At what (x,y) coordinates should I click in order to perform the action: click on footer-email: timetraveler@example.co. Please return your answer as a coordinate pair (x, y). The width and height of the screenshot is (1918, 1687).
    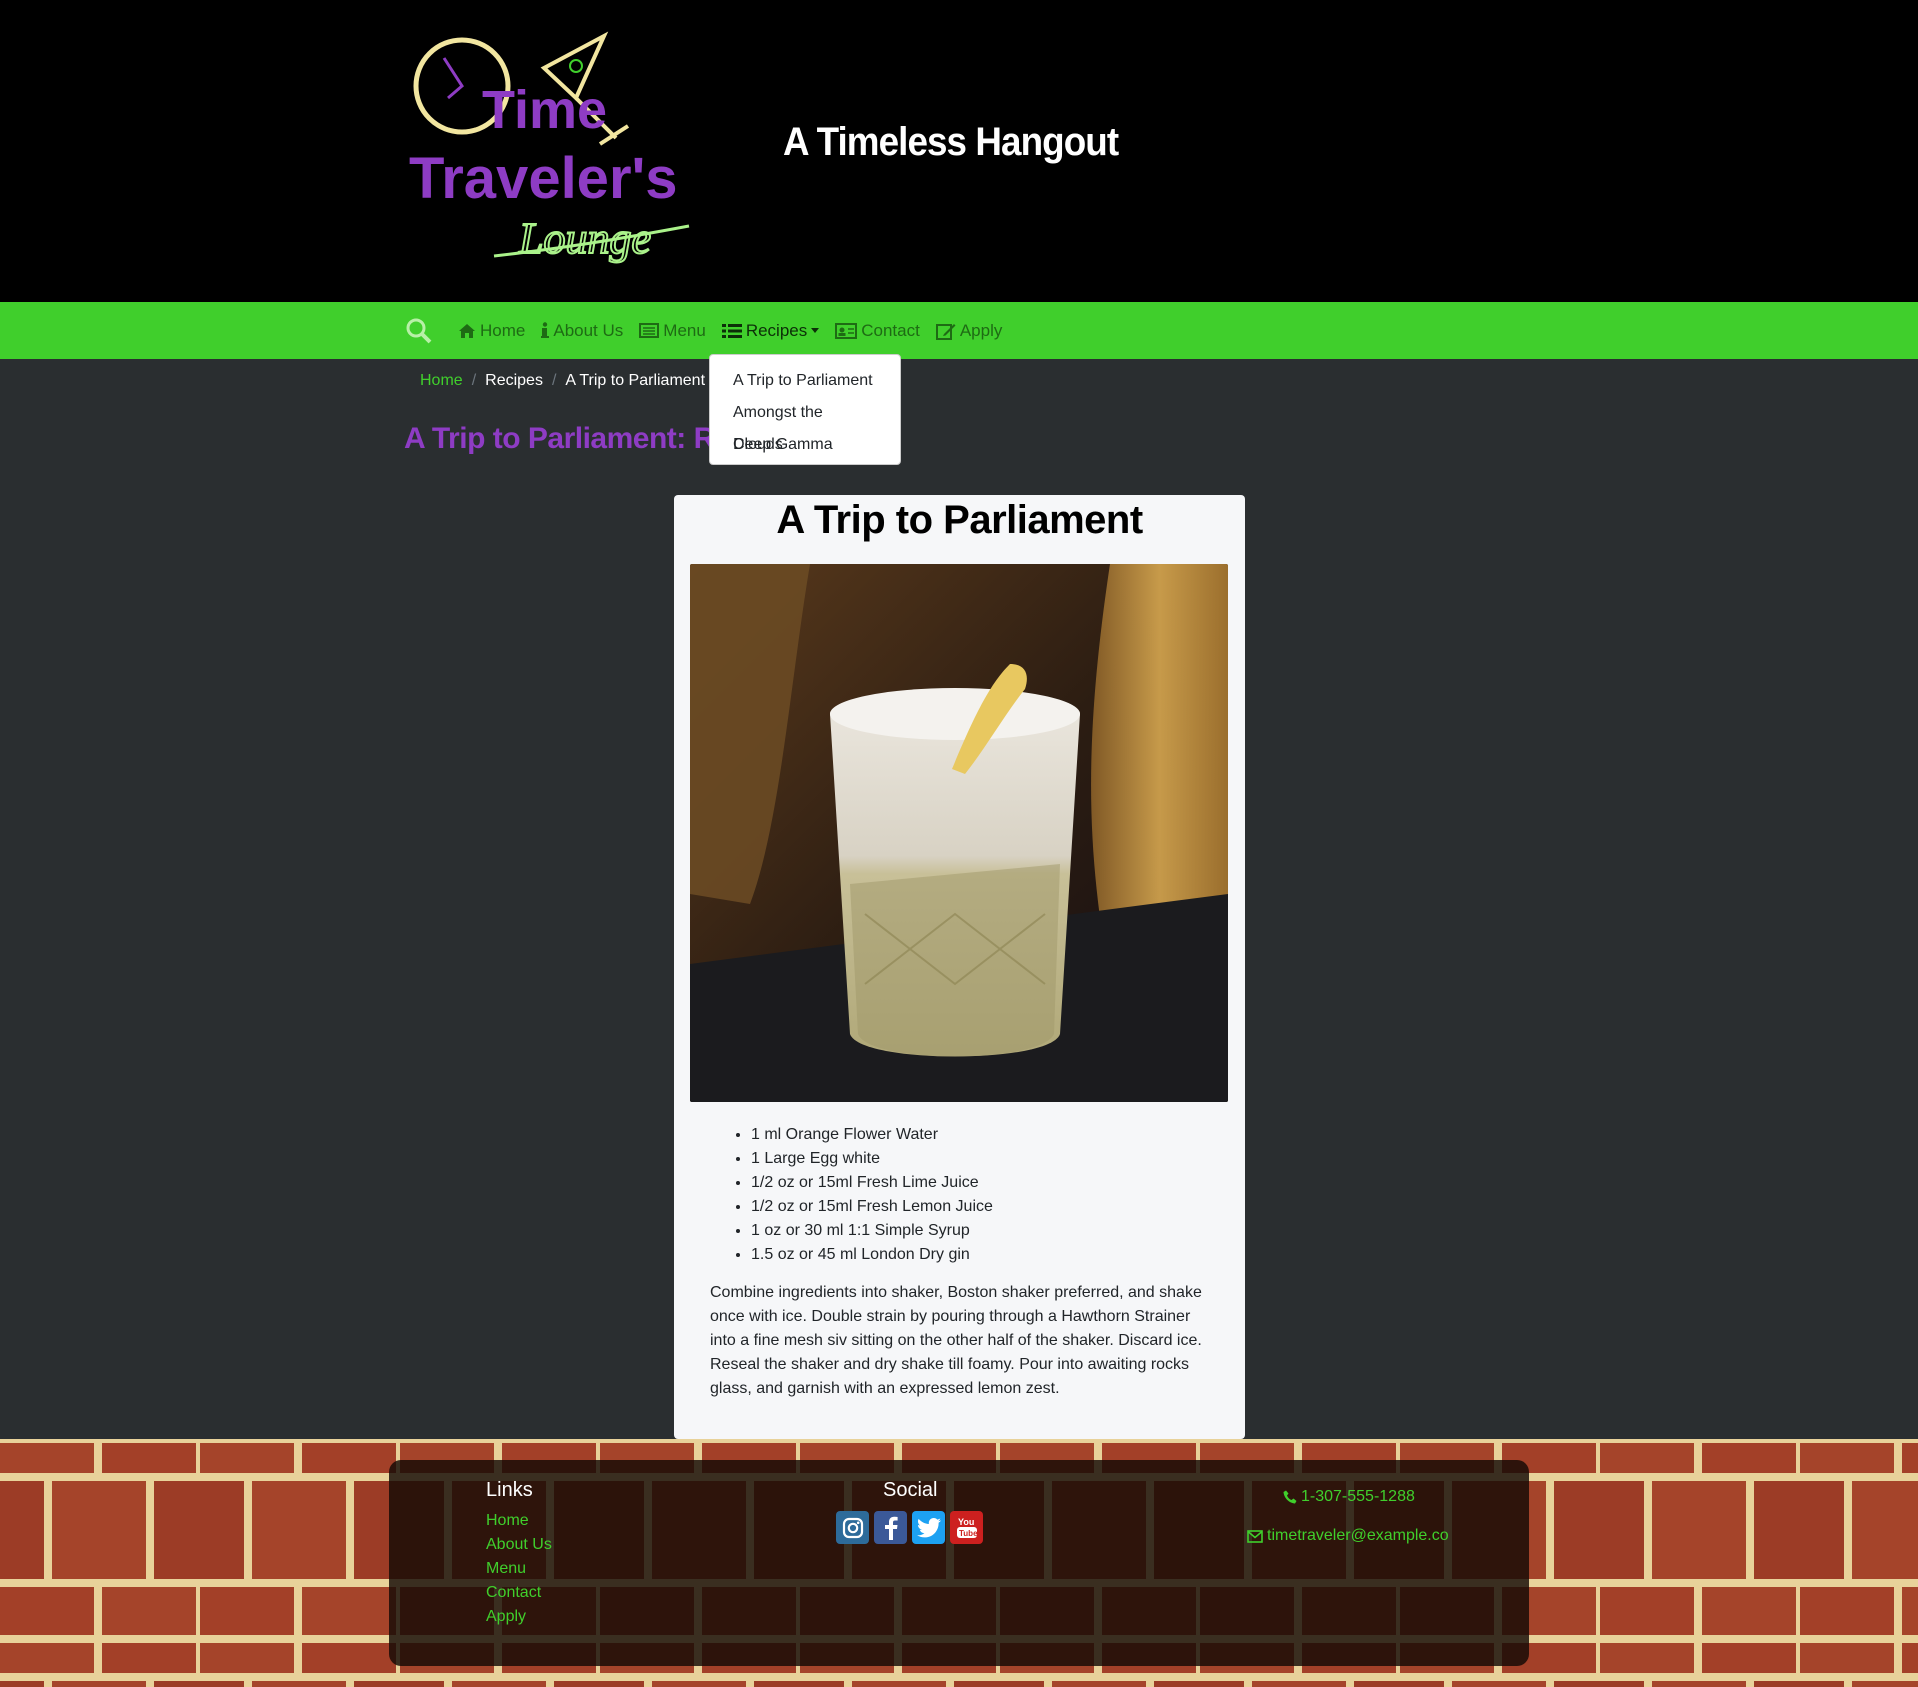
    Looking at the image, I should click on (1348, 1536).